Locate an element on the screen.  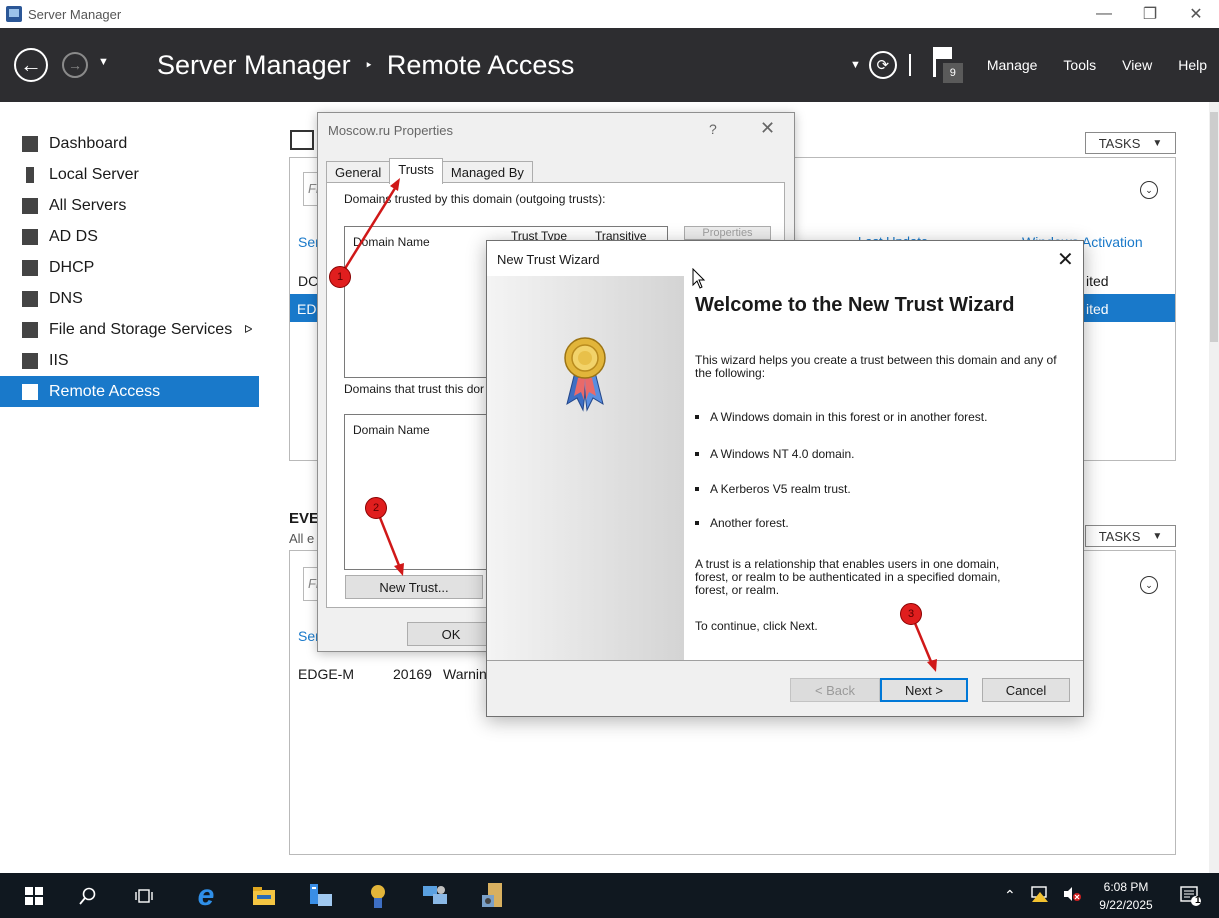
taskbar-clock: 6:08 PM 9/22/2025 is located at coordinates (1126, 896).